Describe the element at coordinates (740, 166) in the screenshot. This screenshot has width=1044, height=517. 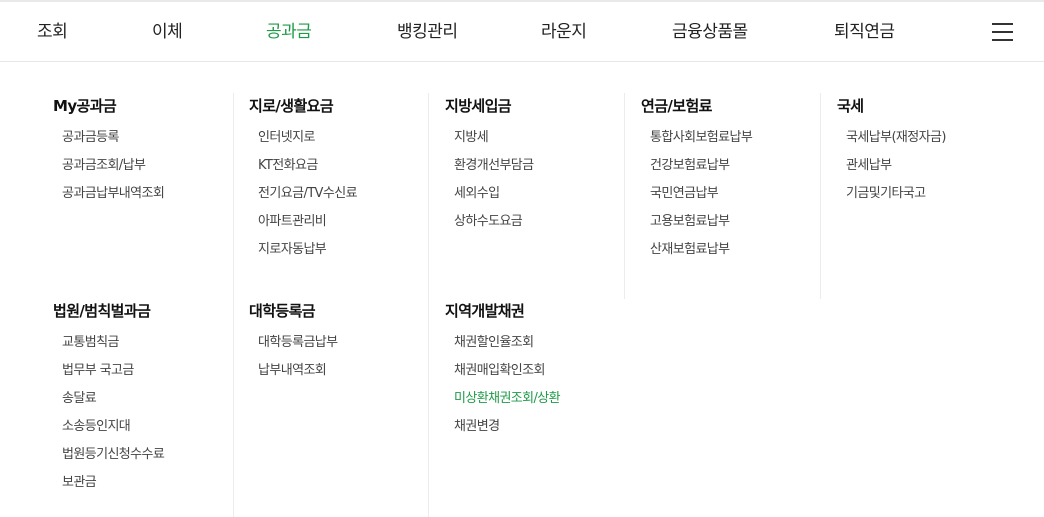
I see `menu-item-health-insurance: 건강보험료납부` at that location.